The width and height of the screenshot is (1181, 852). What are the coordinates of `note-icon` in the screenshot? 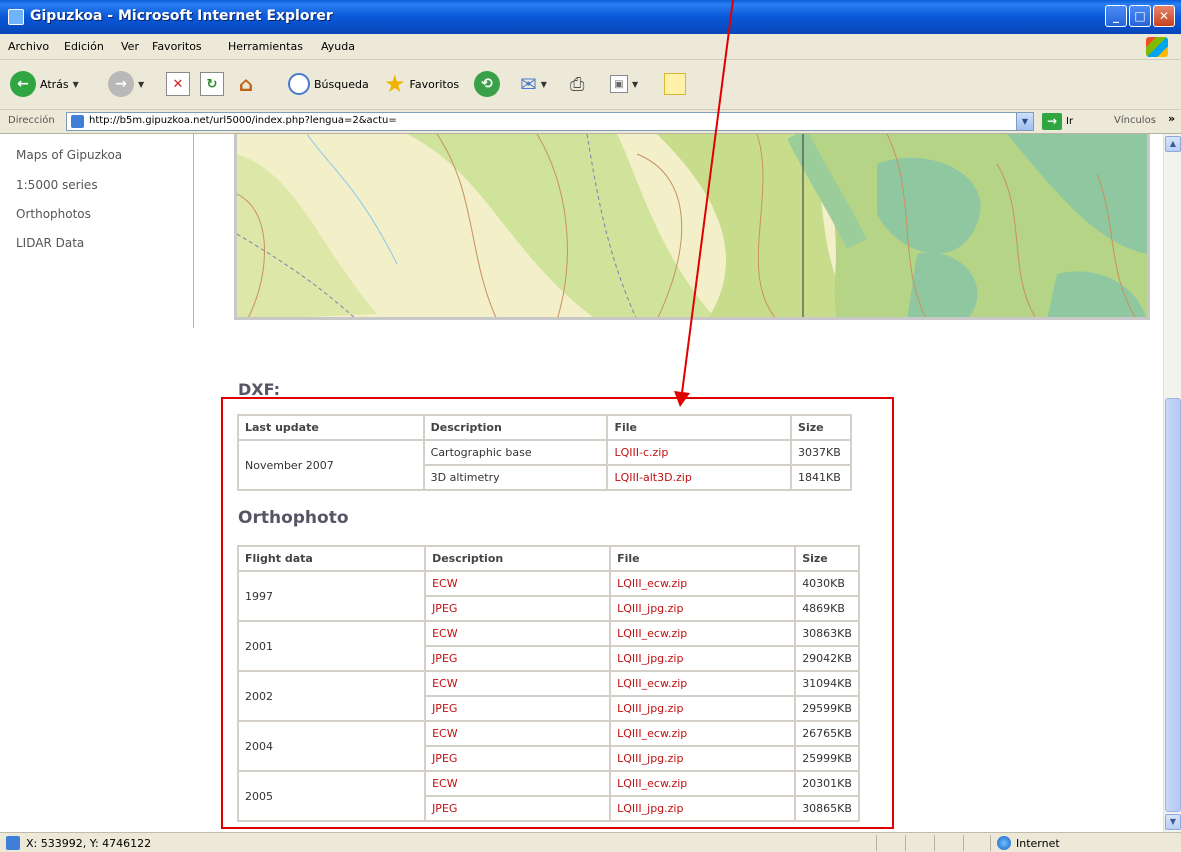 It's located at (675, 84).